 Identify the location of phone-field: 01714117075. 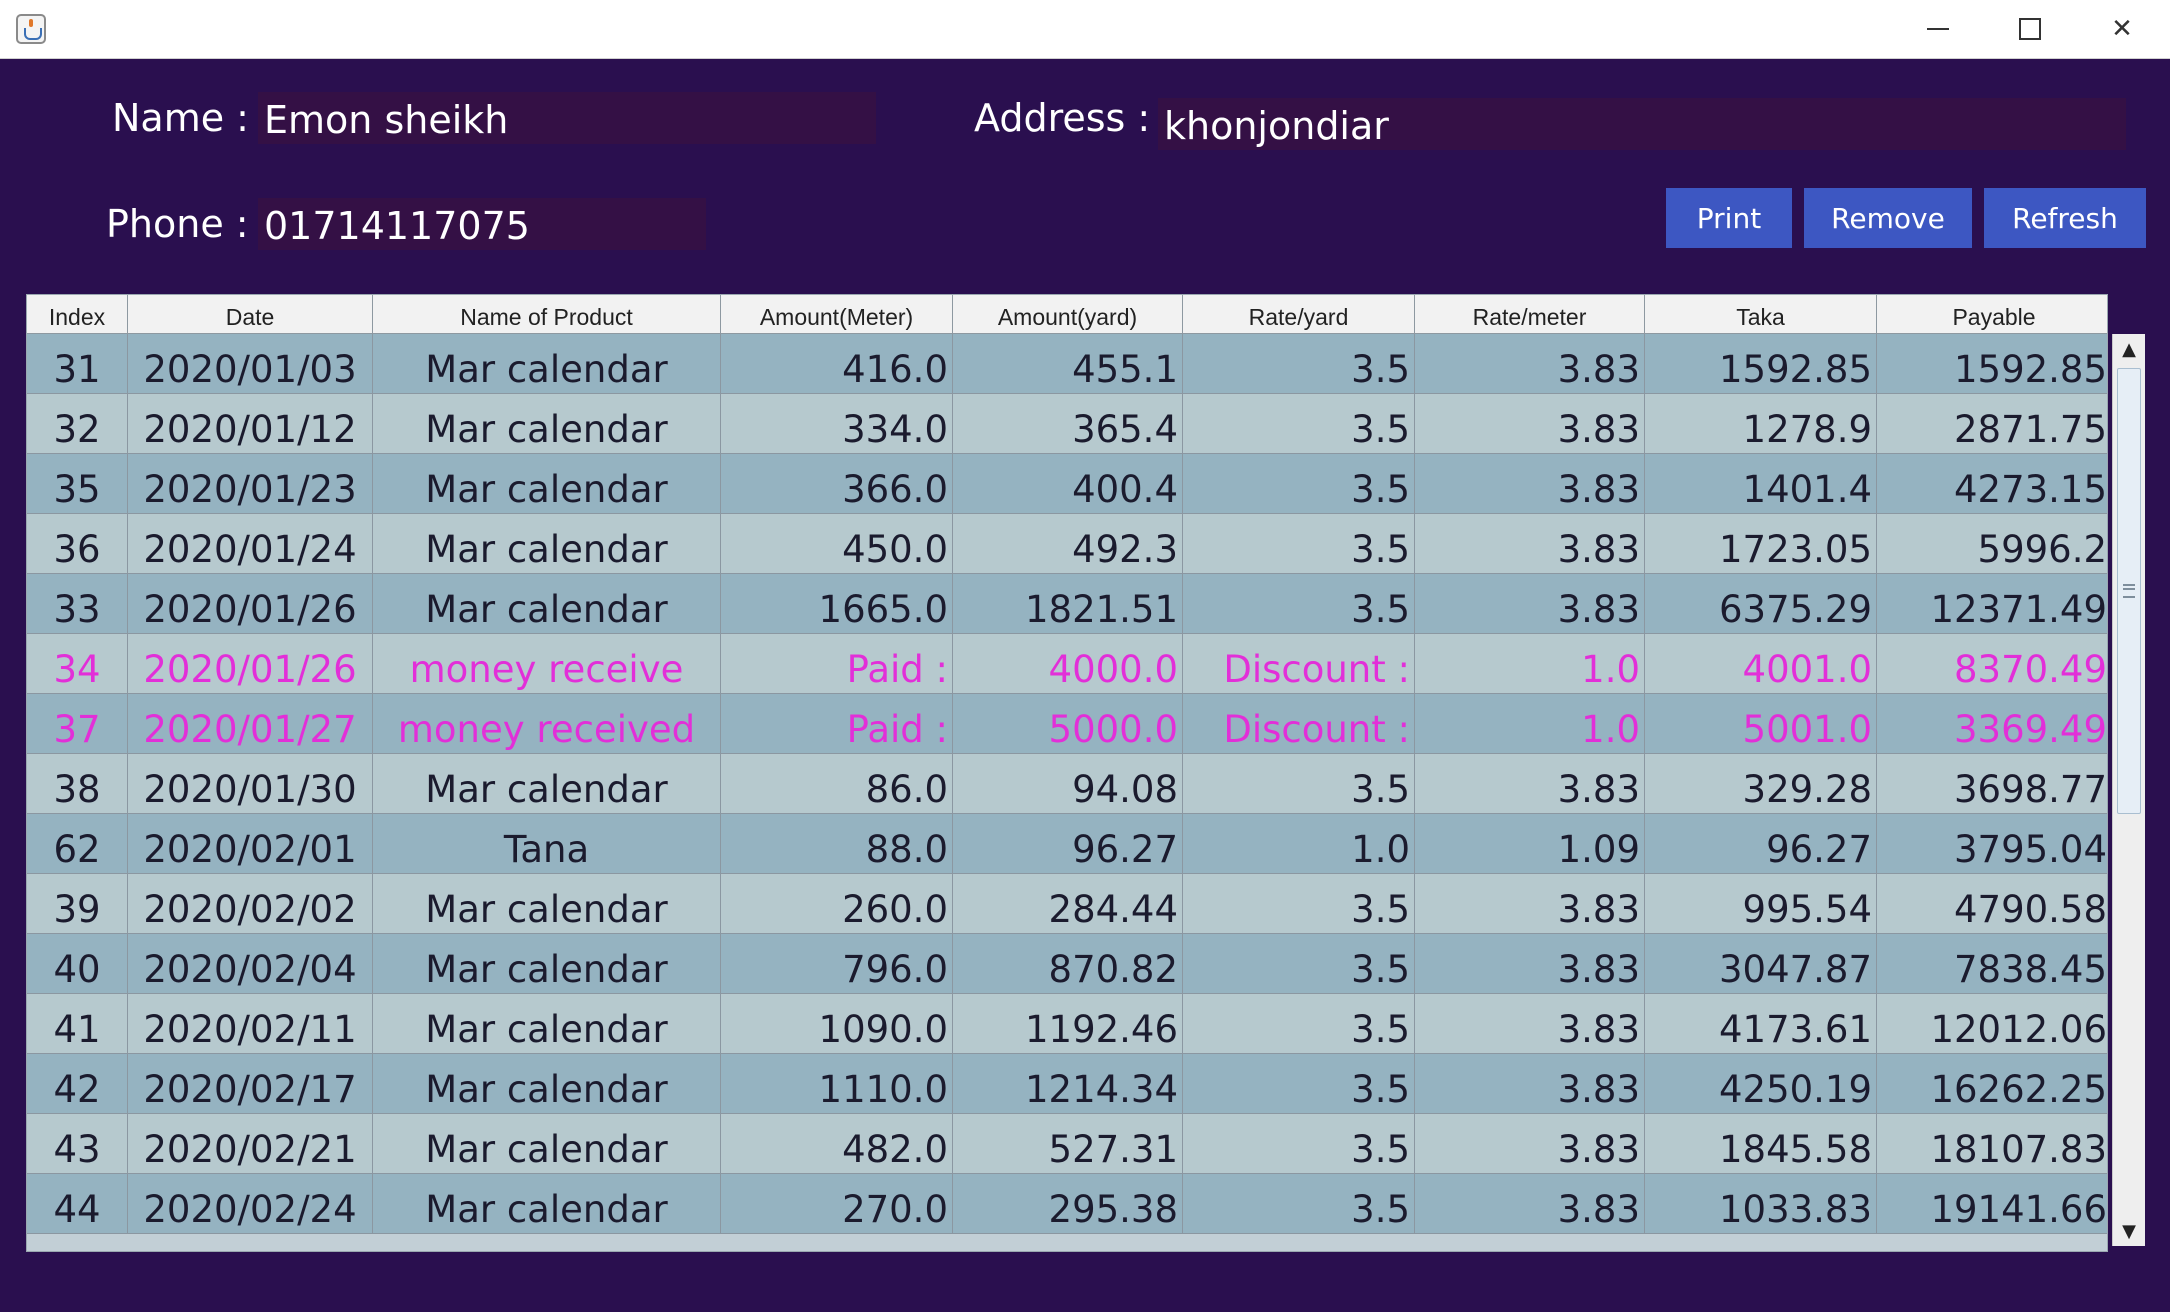
(482, 224).